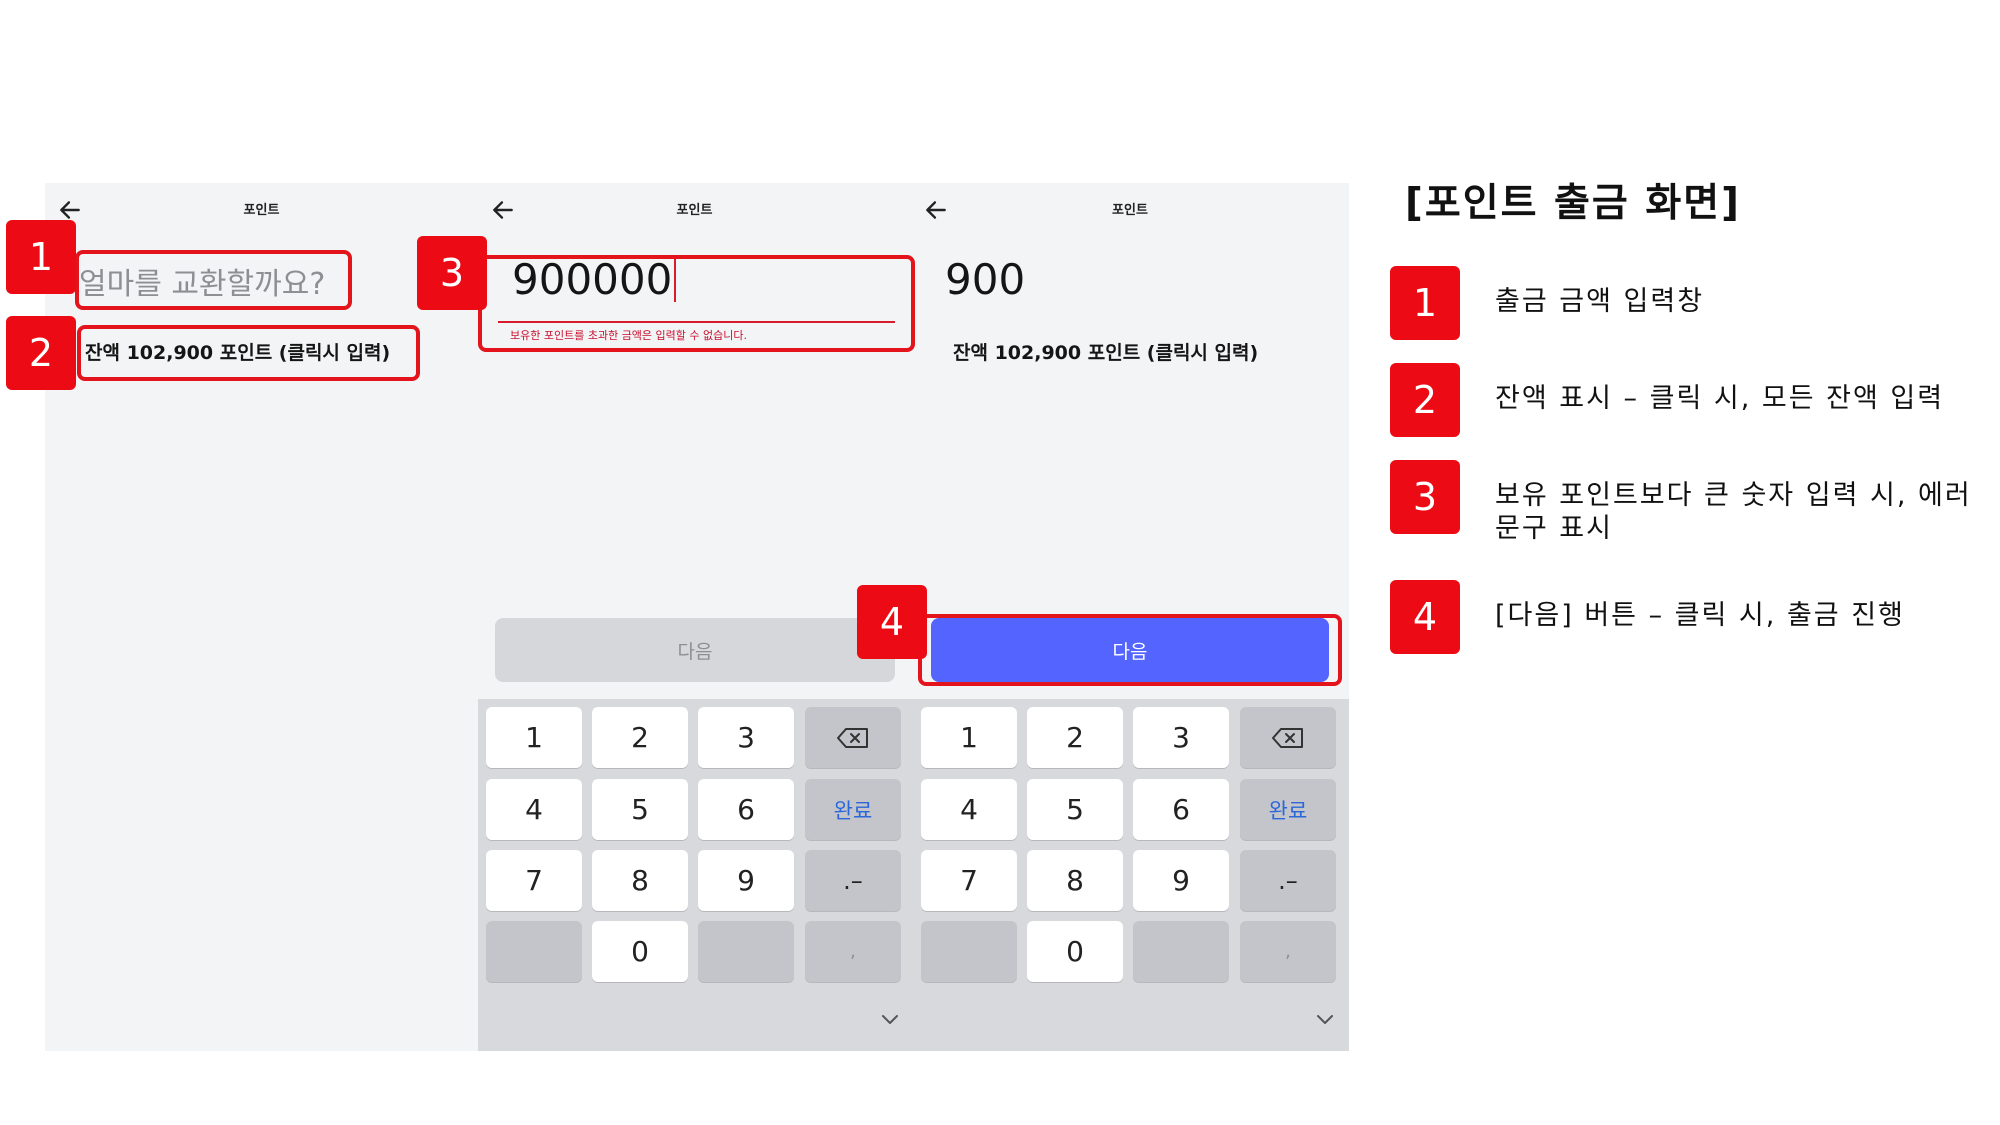  Describe the element at coordinates (1720, 398) in the screenshot. I see `legend-text-2: 잔액 표시 – 클릭 시, 모든 잔액 입력` at that location.